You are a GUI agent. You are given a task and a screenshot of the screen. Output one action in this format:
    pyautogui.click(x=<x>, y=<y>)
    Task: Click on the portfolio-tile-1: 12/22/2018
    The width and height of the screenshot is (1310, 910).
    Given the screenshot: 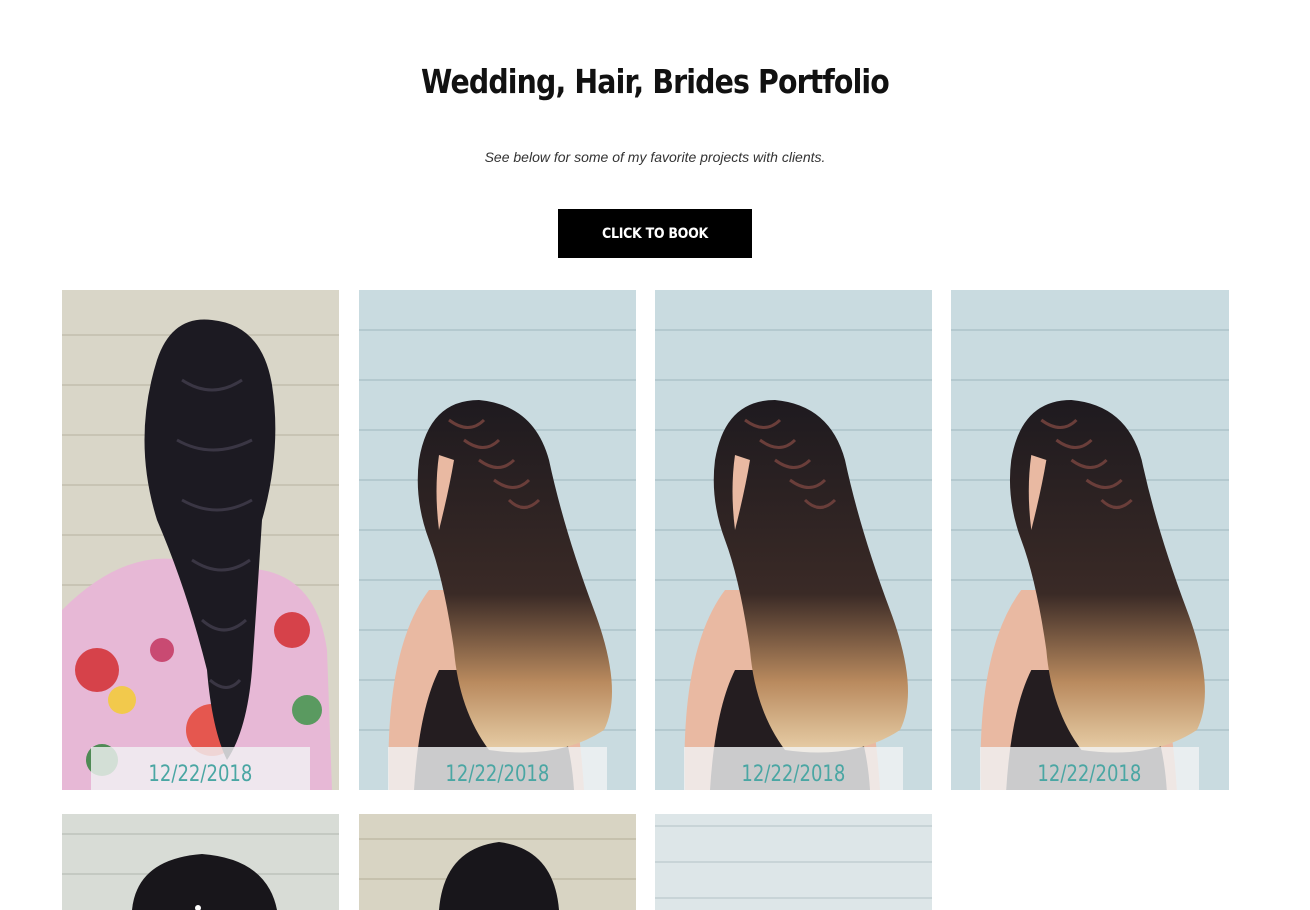 What is the action you would take?
    pyautogui.click(x=200, y=540)
    